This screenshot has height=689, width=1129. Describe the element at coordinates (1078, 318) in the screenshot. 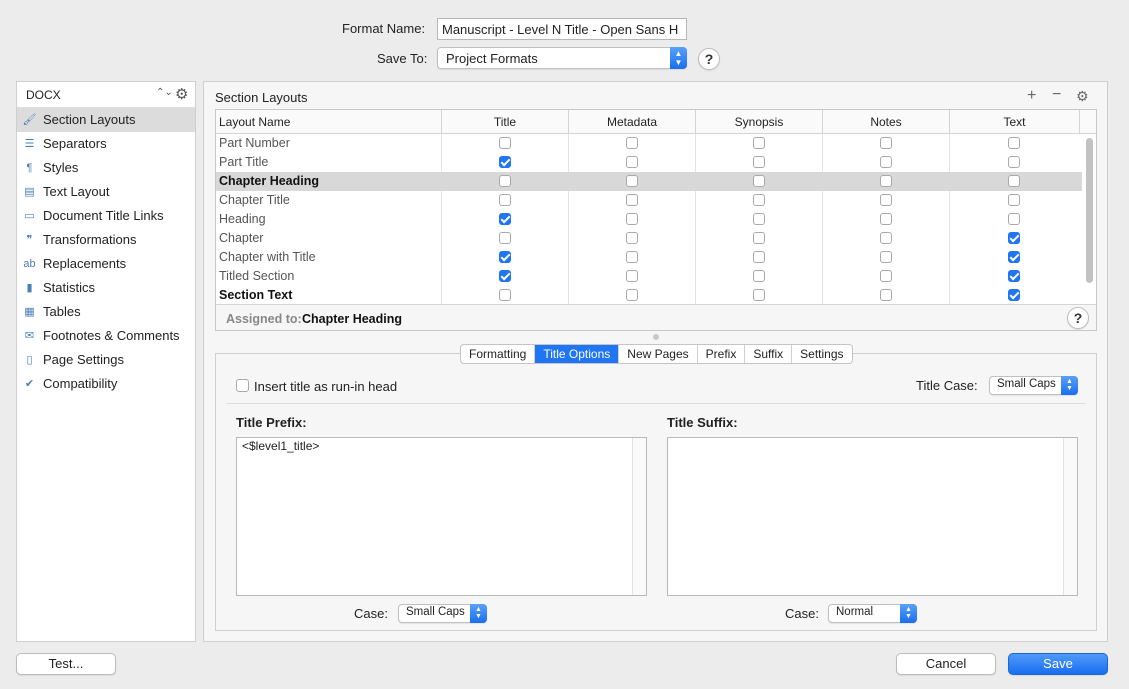

I see `help-button-assigned: ?` at that location.